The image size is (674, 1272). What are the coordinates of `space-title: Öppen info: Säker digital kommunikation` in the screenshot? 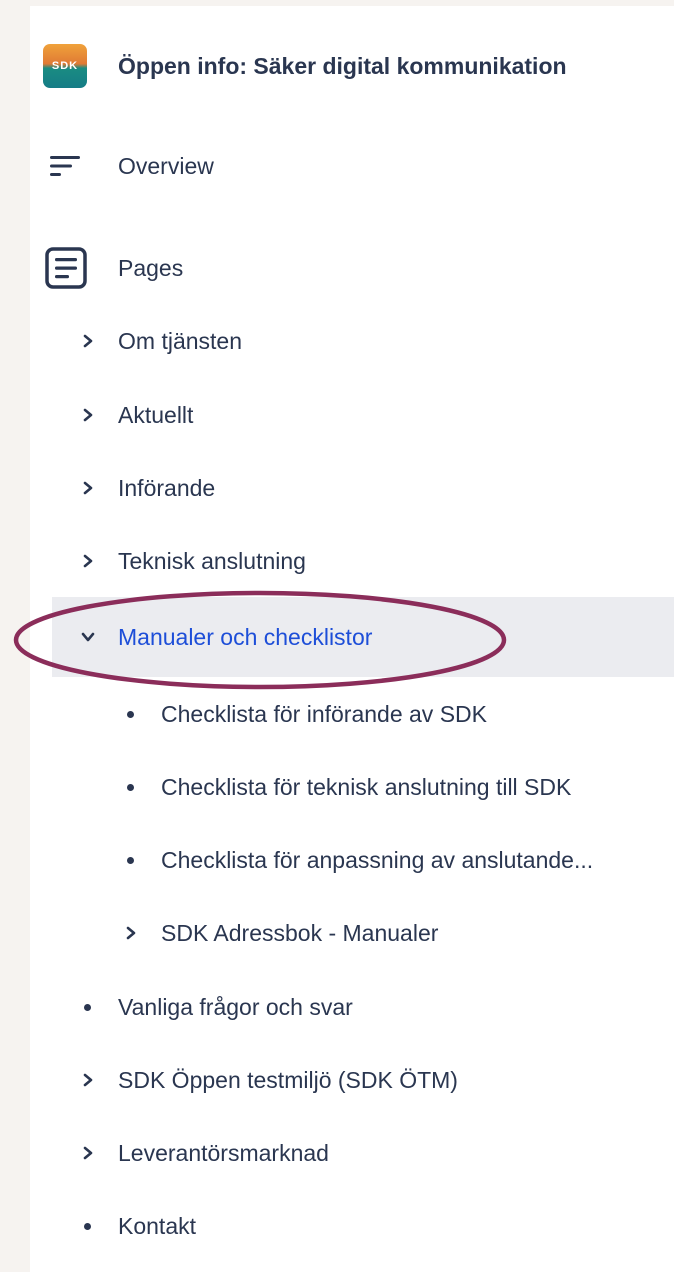 It's located at (342, 66).